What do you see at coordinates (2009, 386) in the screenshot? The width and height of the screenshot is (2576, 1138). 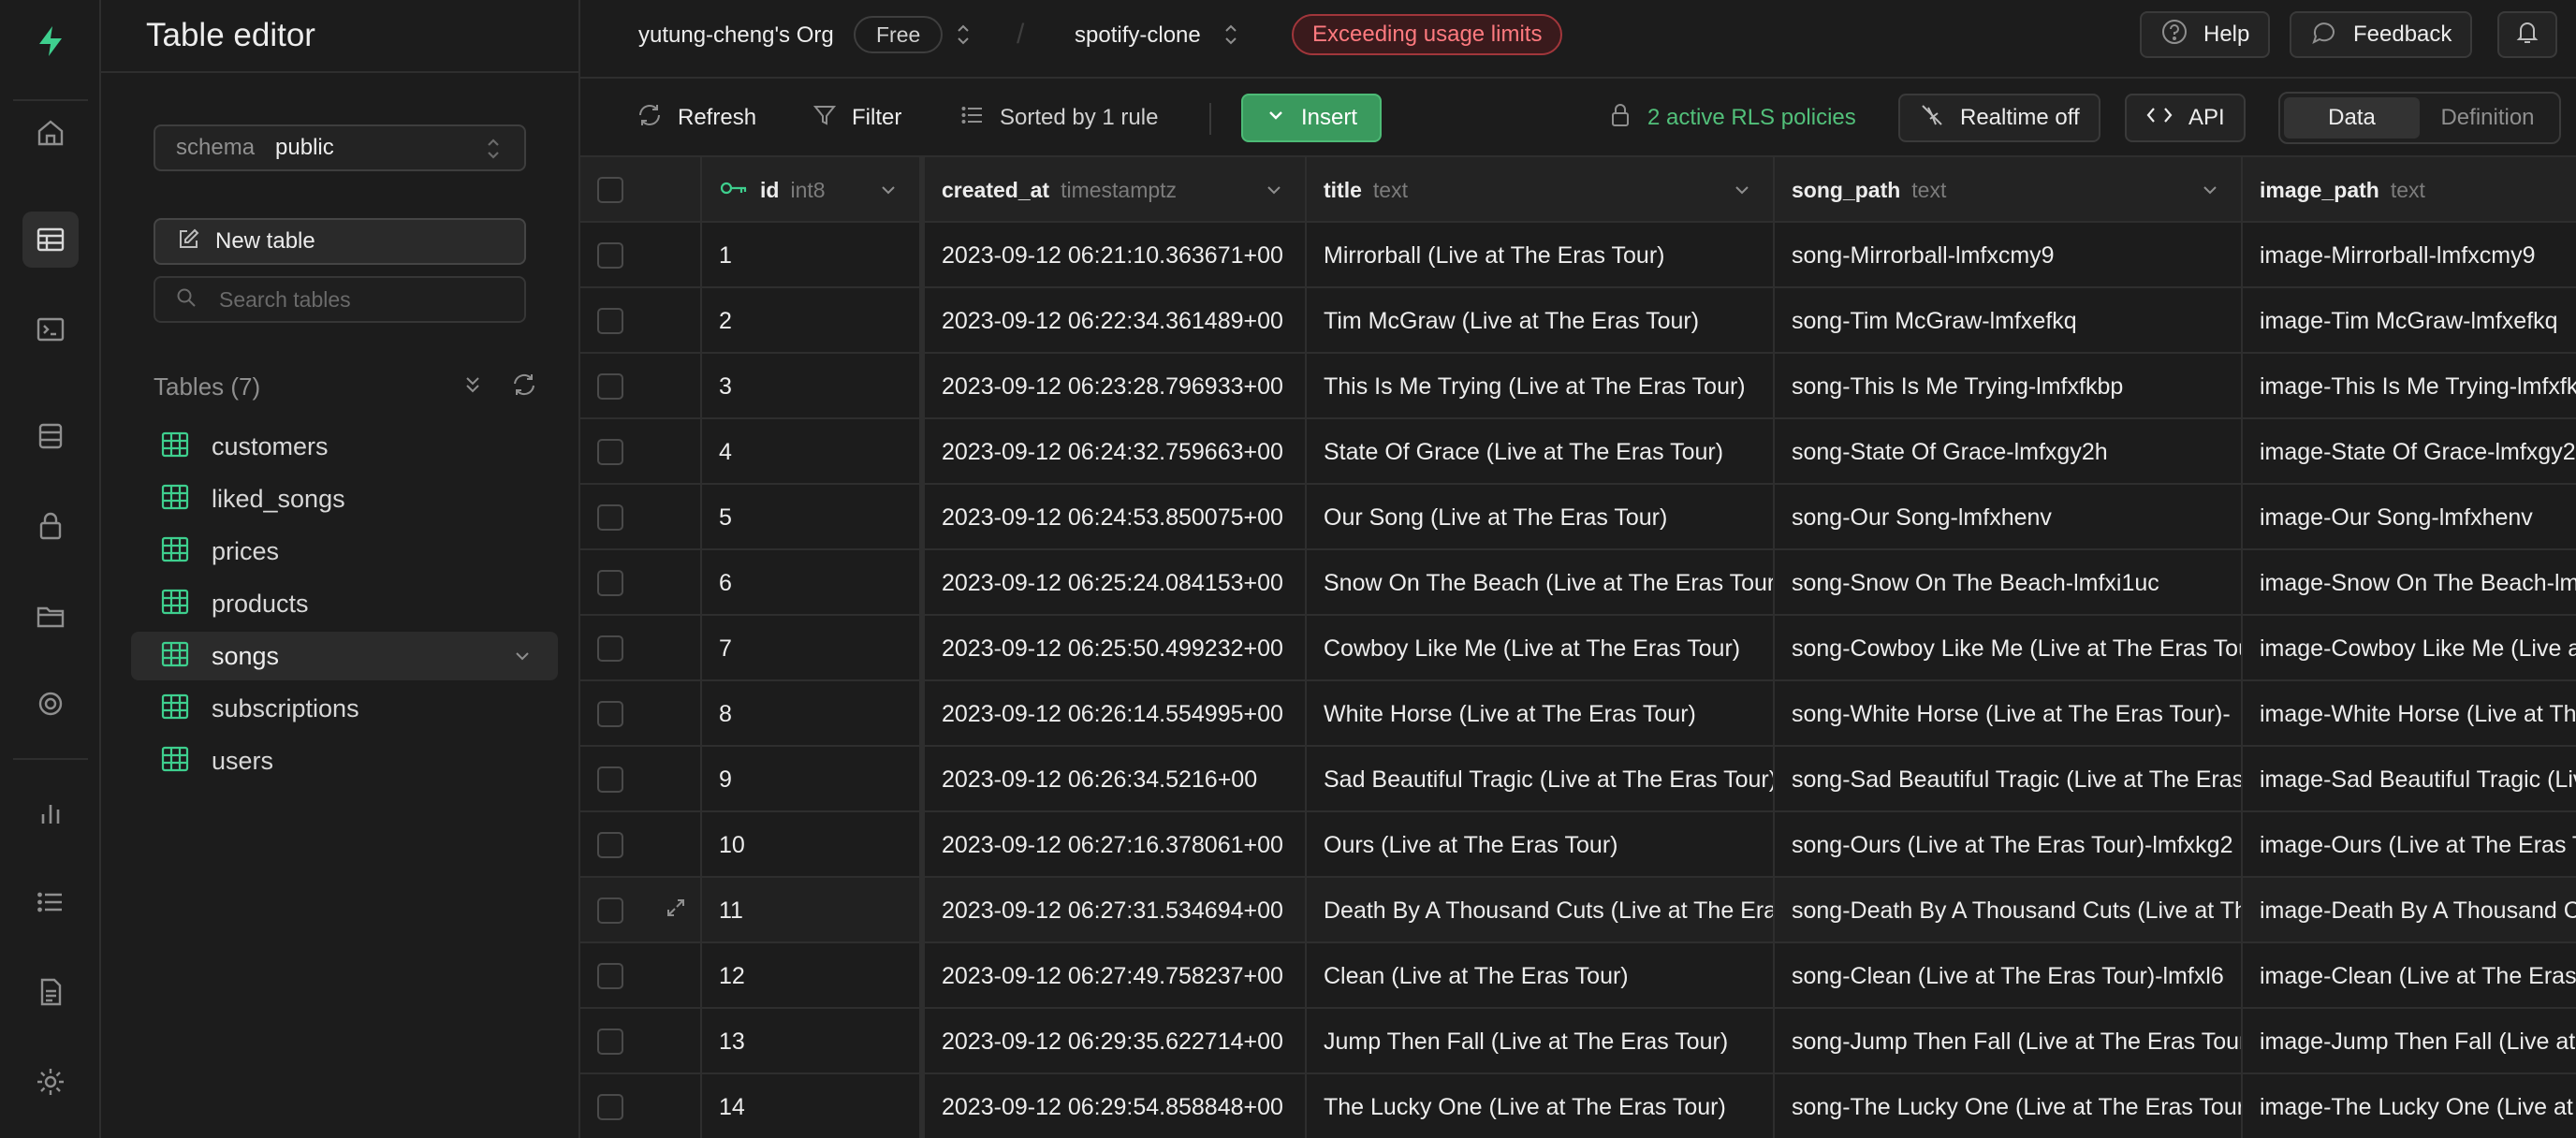 I see `cell-song-path: song-This Is Me Trying-lmfxfkbp` at bounding box center [2009, 386].